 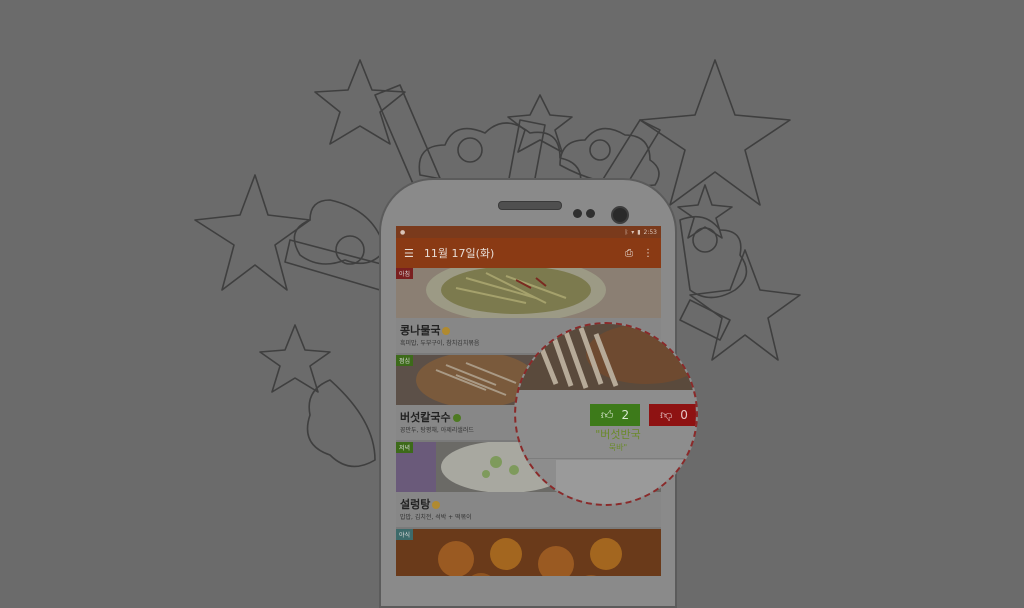 I want to click on thumbs-up-icon: 👍︎, so click(x=607, y=414).